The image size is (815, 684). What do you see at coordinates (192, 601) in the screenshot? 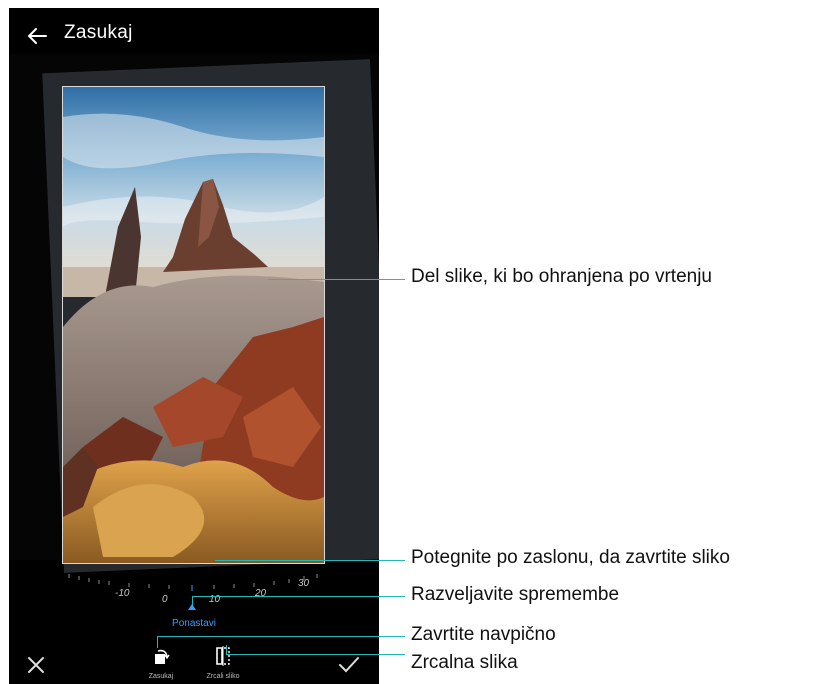
I see `callout-line-undo-v` at bounding box center [192, 601].